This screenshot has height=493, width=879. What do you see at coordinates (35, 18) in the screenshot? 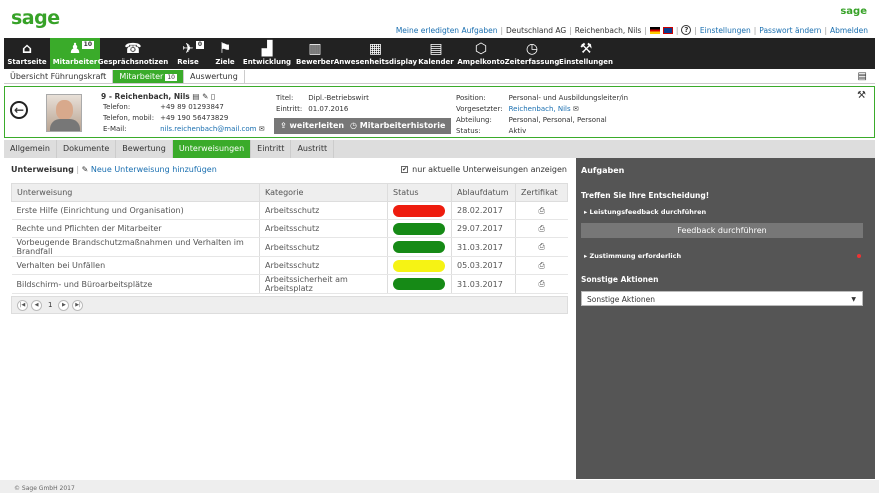
I see `sage-logo: sage` at bounding box center [35, 18].